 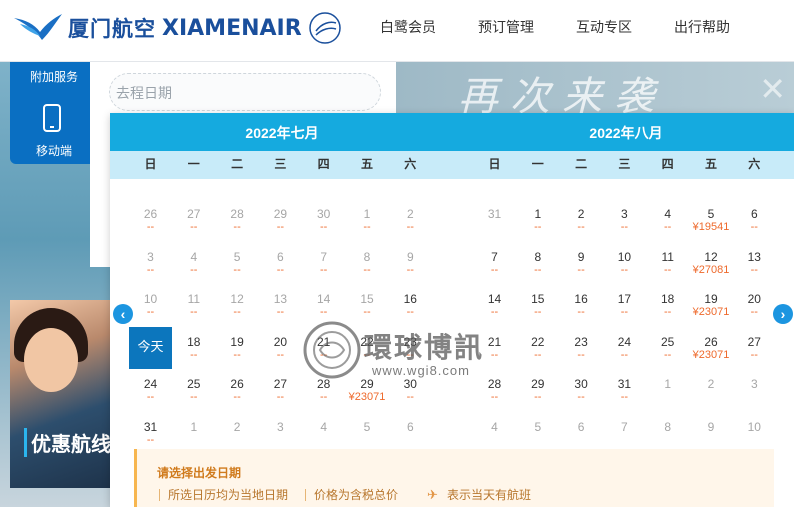 What do you see at coordinates (280, 427) in the screenshot?
I see `day-number: 3` at bounding box center [280, 427].